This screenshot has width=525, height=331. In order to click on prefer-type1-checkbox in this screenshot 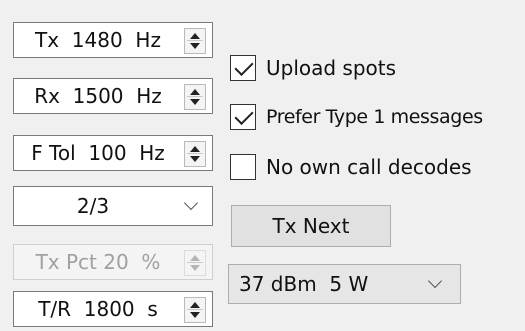, I will do `click(243, 117)`.